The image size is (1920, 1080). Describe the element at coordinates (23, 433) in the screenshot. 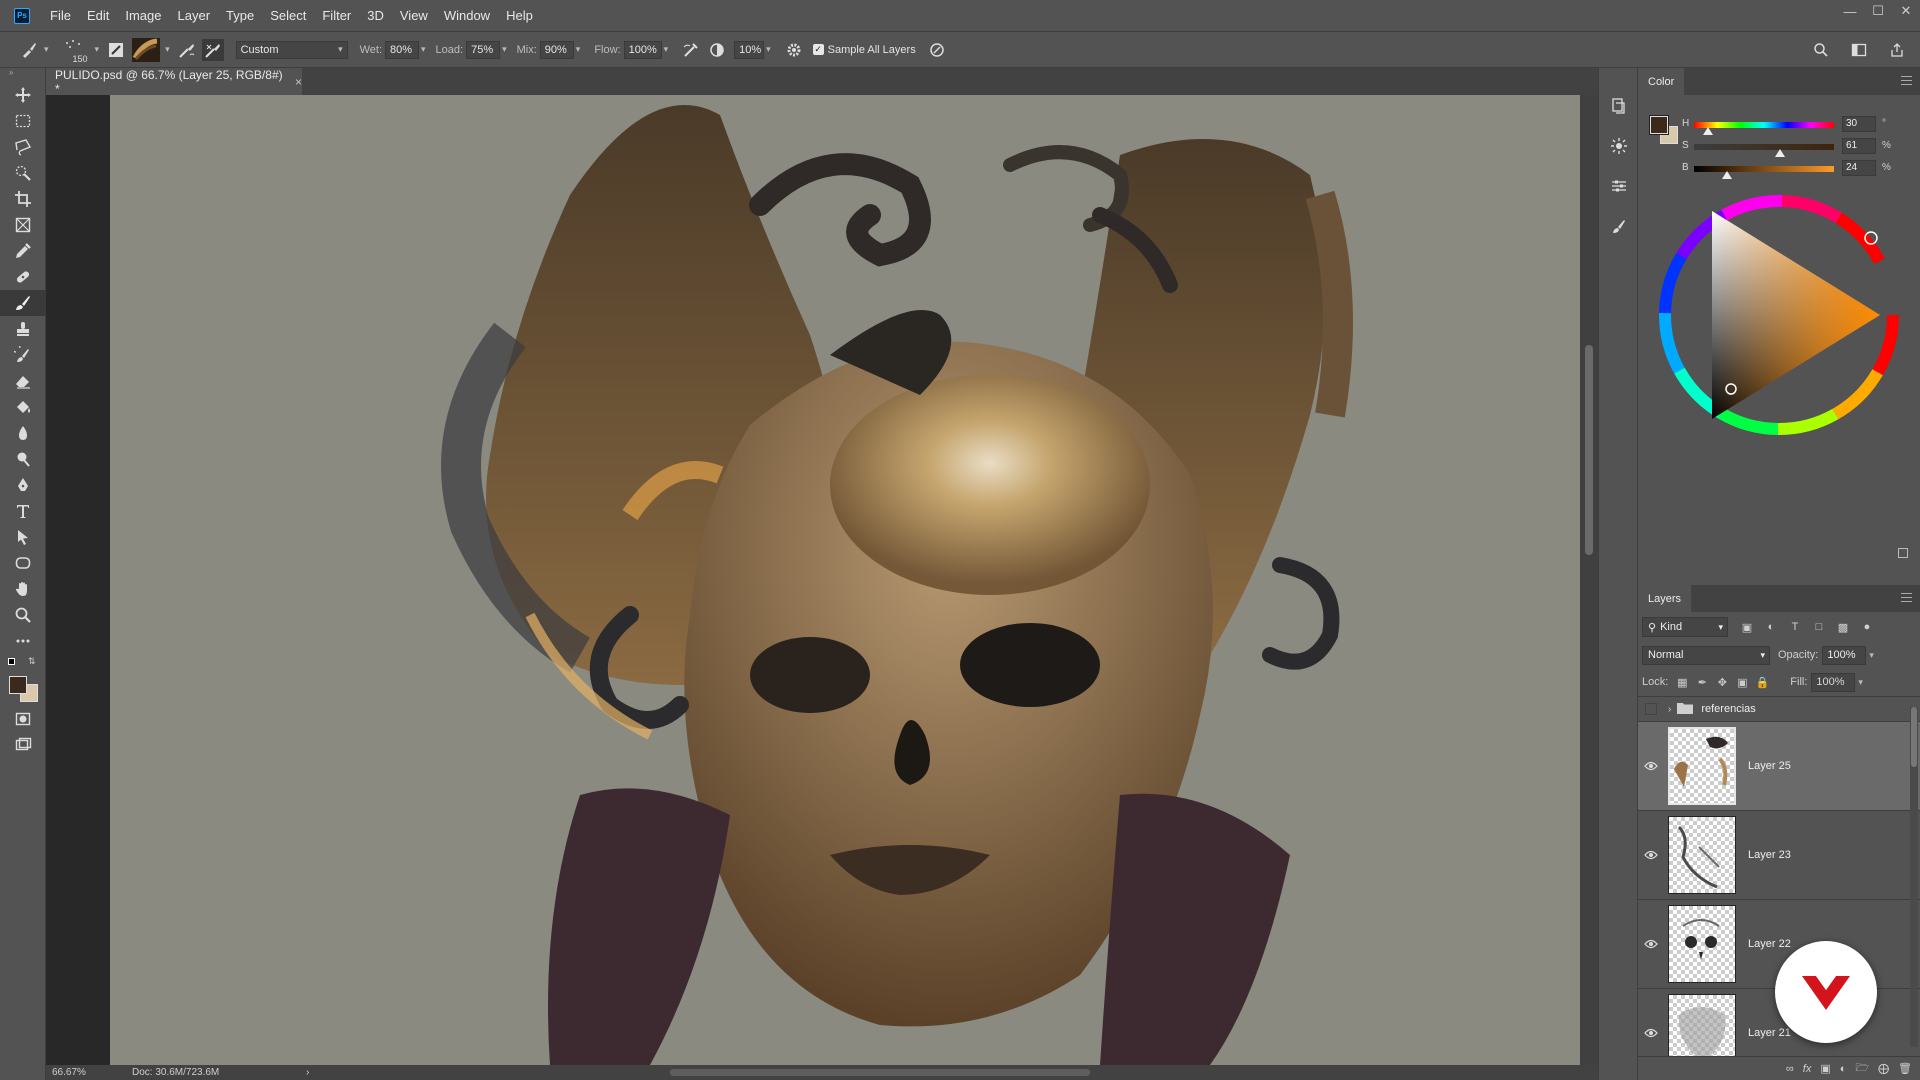

I see `blur-tool-icon` at that location.